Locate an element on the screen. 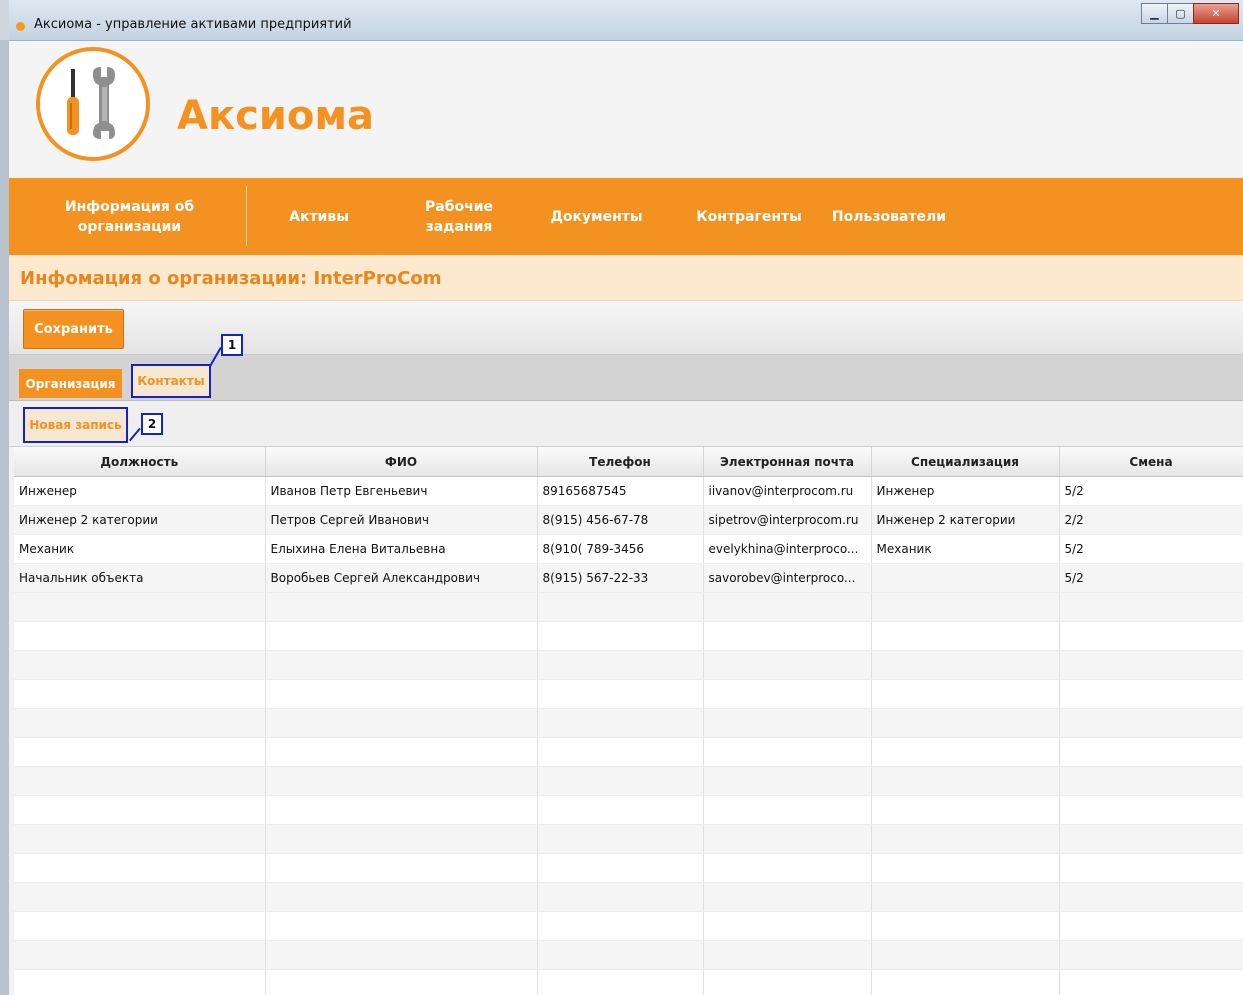 The height and width of the screenshot is (995, 1243). minimize-icon: ▁ is located at coordinates (1154, 13).